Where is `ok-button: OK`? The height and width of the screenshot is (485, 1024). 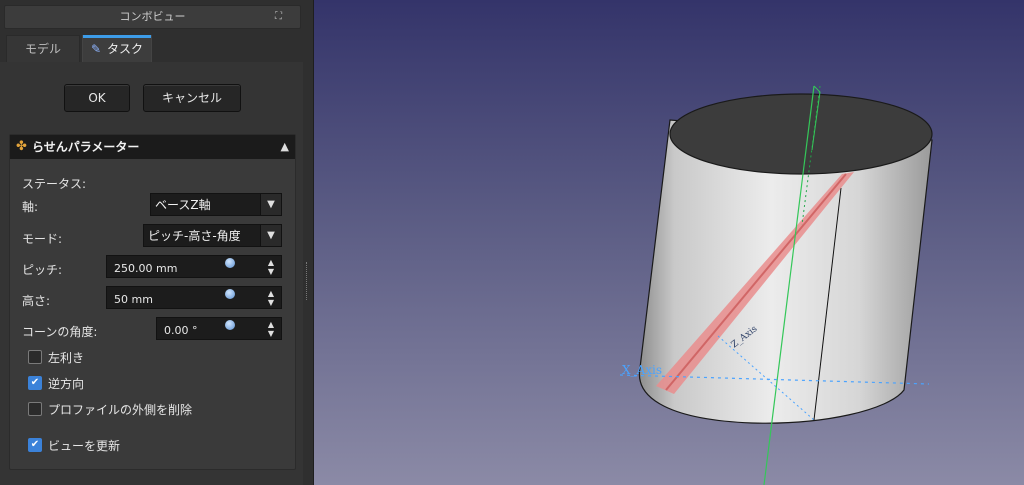
ok-button: OK is located at coordinates (97, 98).